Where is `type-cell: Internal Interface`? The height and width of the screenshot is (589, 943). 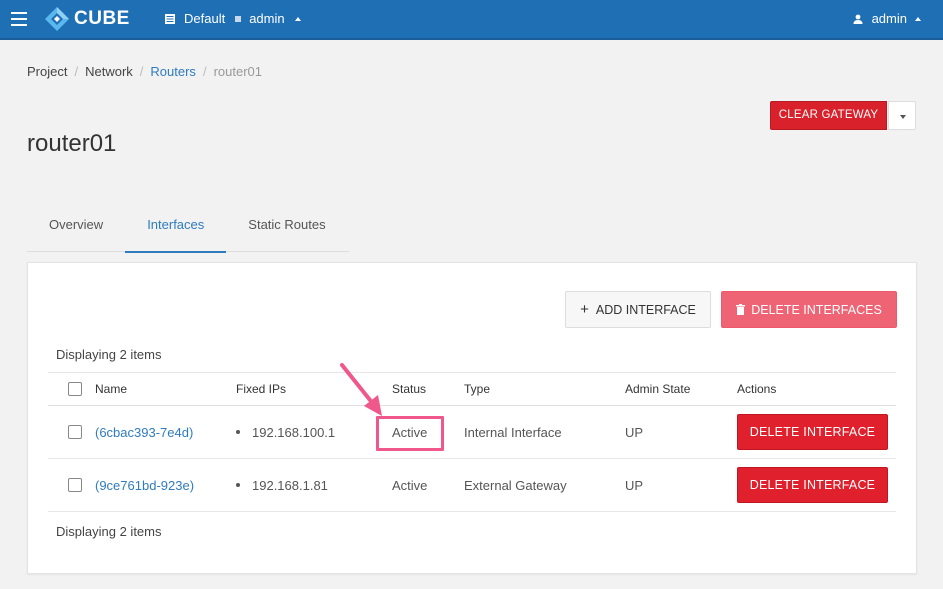 type-cell: Internal Interface is located at coordinates (513, 432).